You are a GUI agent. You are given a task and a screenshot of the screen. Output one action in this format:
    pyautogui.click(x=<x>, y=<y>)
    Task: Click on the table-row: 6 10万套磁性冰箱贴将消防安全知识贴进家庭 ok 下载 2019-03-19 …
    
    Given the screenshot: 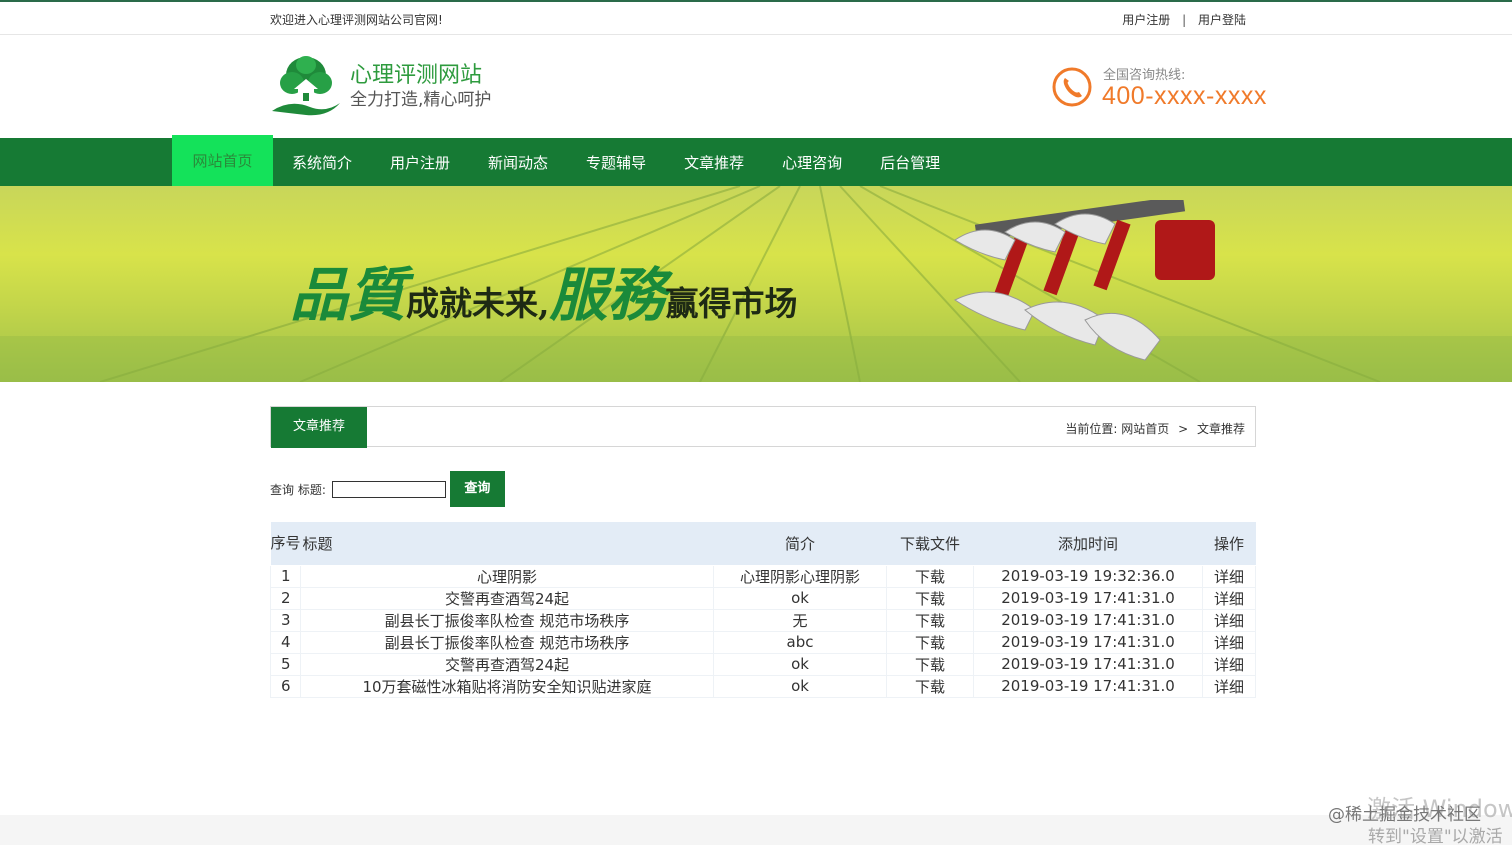 What is the action you would take?
    pyautogui.click(x=763, y=686)
    